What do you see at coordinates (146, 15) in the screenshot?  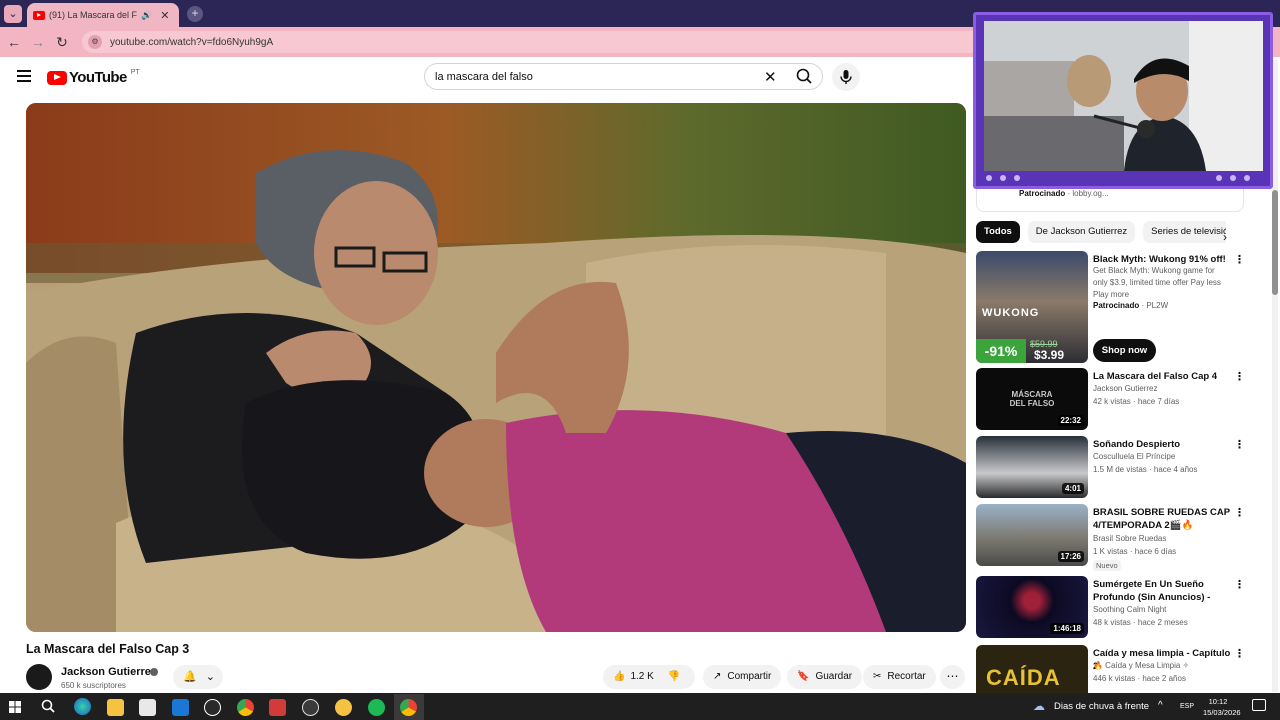 I see `audio-playing-icon: 🔊` at bounding box center [146, 15].